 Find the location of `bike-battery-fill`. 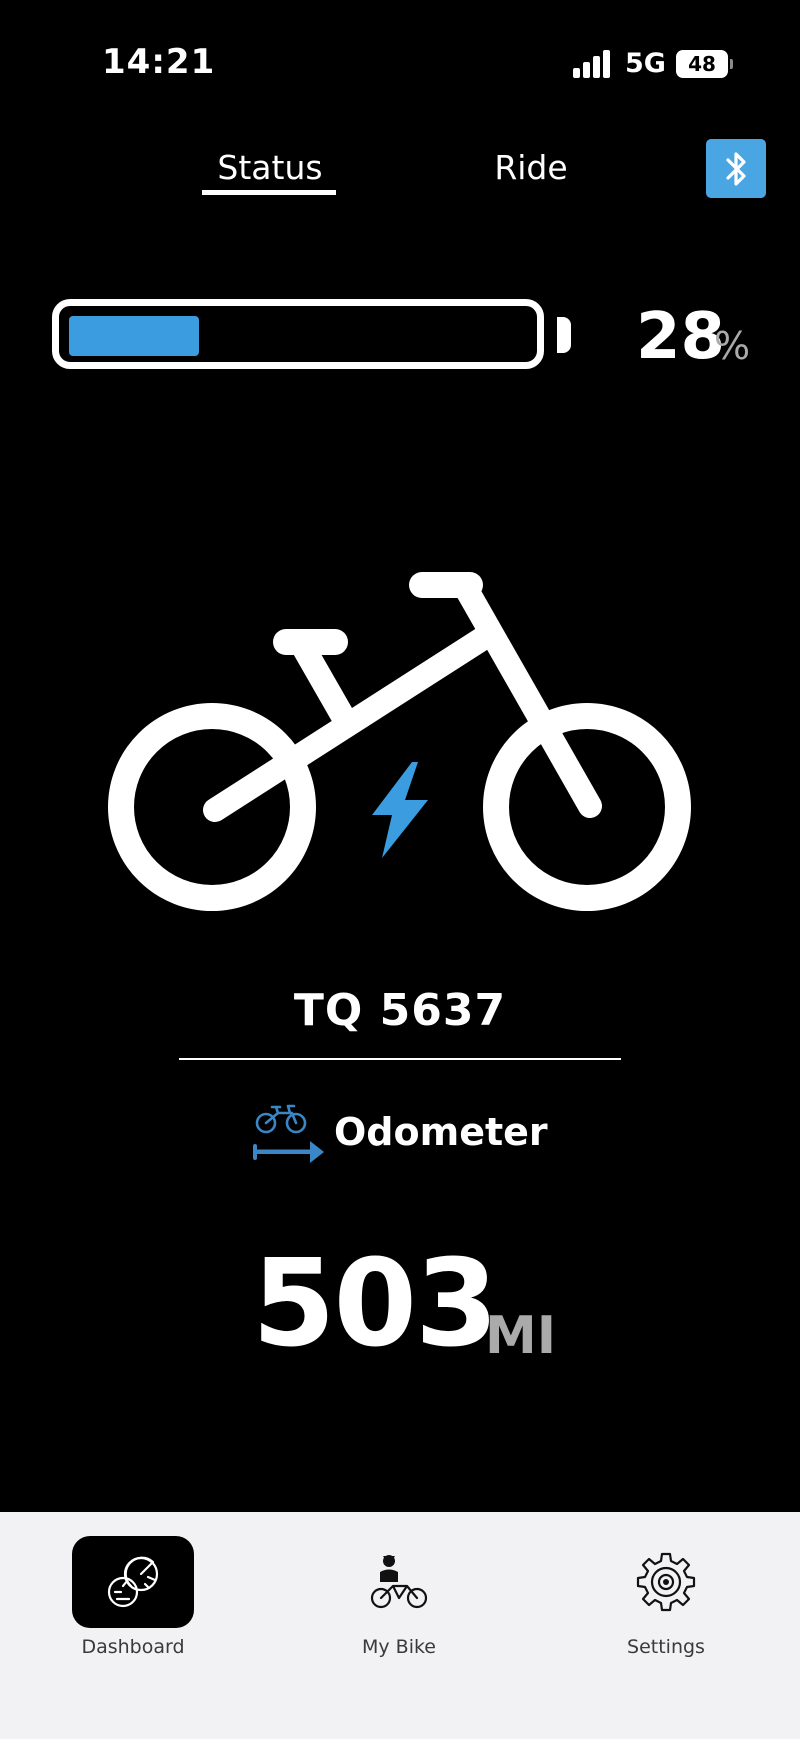

bike-battery-fill is located at coordinates (134, 336).